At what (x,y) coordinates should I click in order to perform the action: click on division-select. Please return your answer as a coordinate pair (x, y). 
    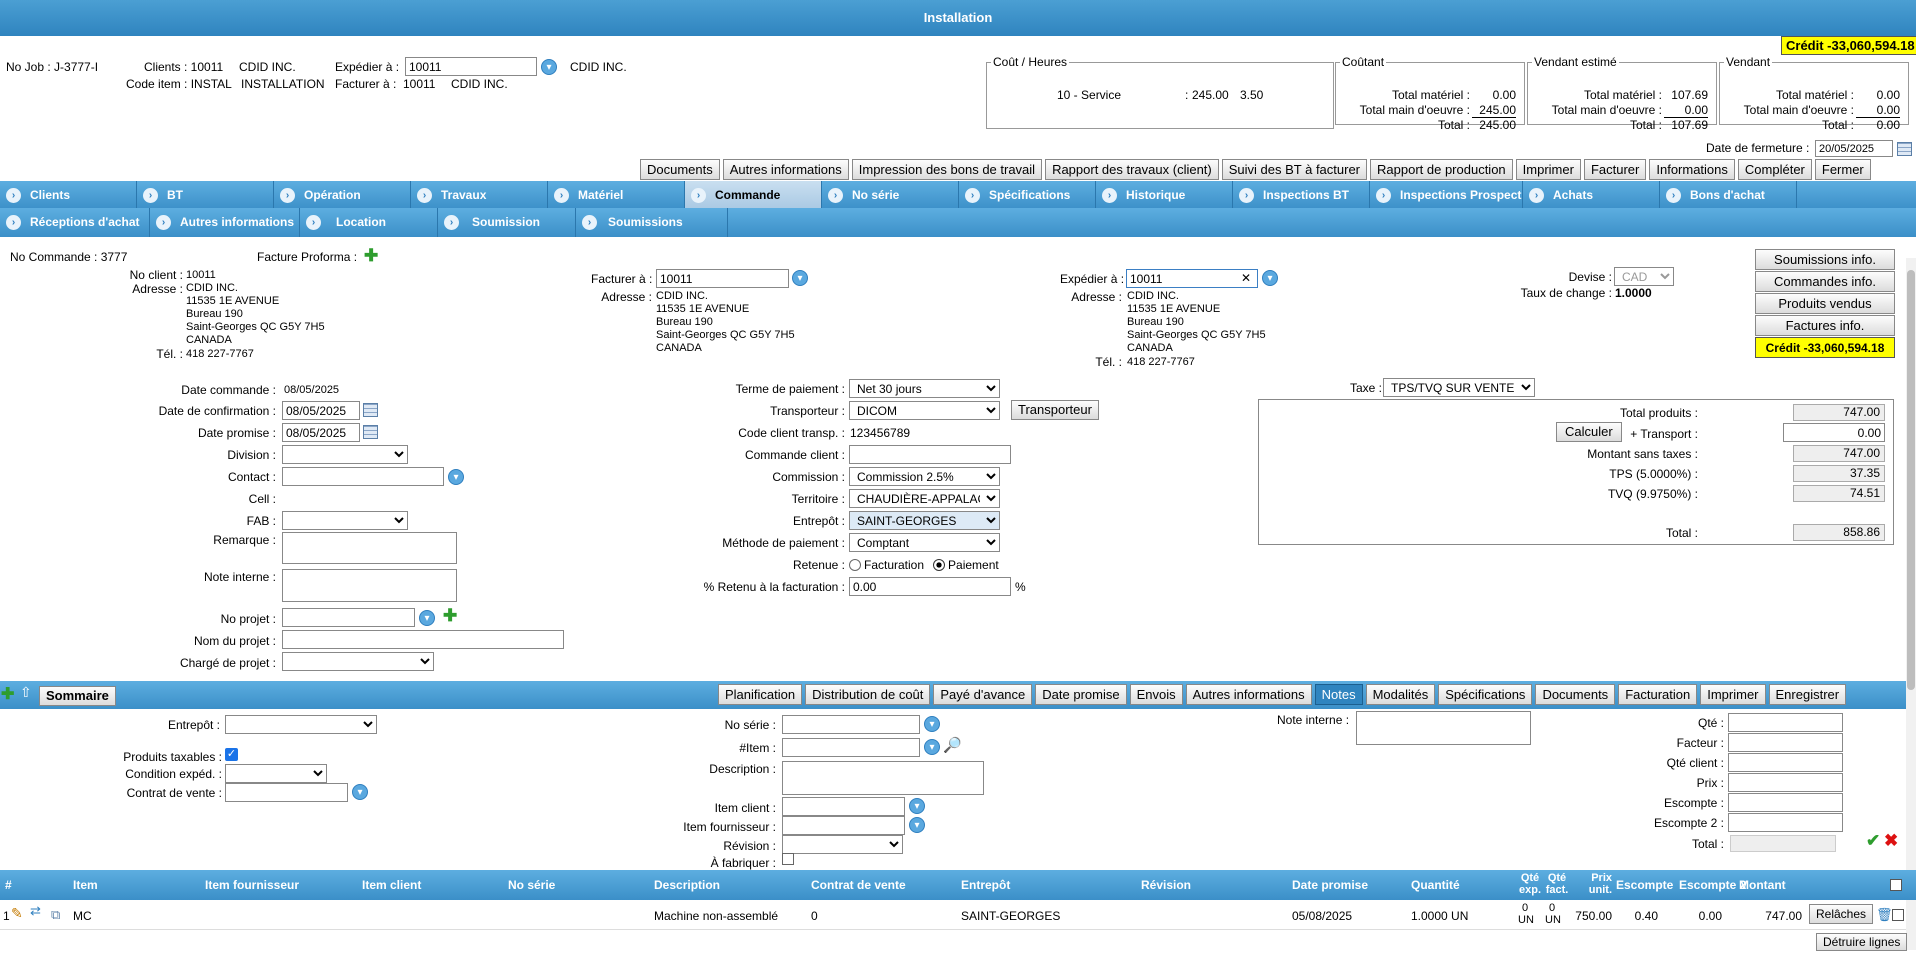
    Looking at the image, I should click on (345, 454).